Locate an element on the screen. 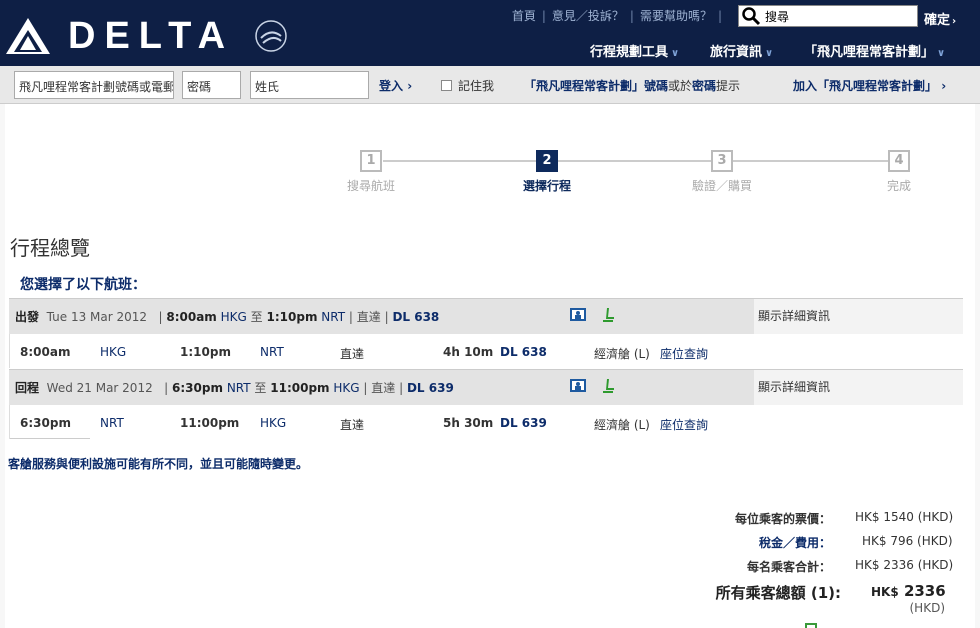 This screenshot has width=980, height=628. step-search: 1 搜尋航班 is located at coordinates (371, 172).